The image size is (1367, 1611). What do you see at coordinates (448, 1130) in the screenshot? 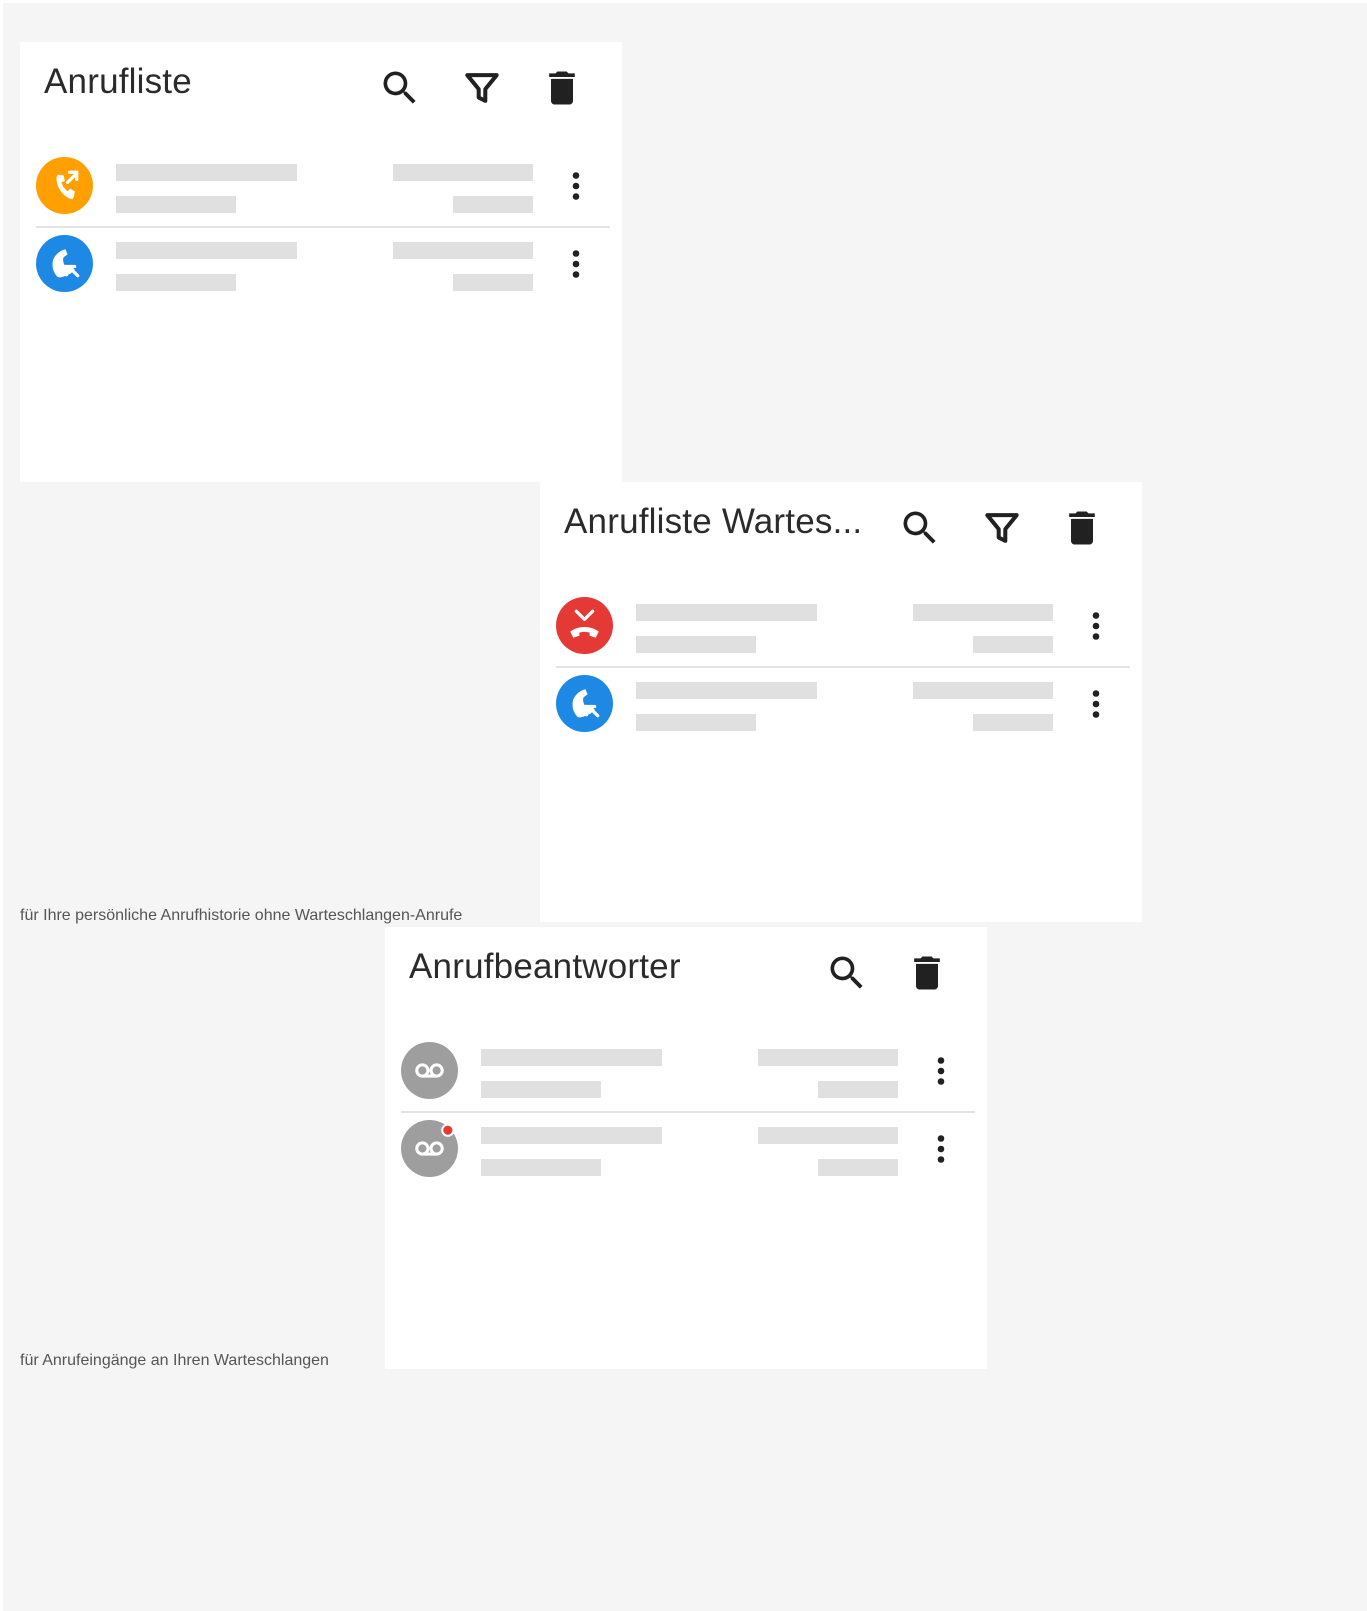
I see `unread-badge` at bounding box center [448, 1130].